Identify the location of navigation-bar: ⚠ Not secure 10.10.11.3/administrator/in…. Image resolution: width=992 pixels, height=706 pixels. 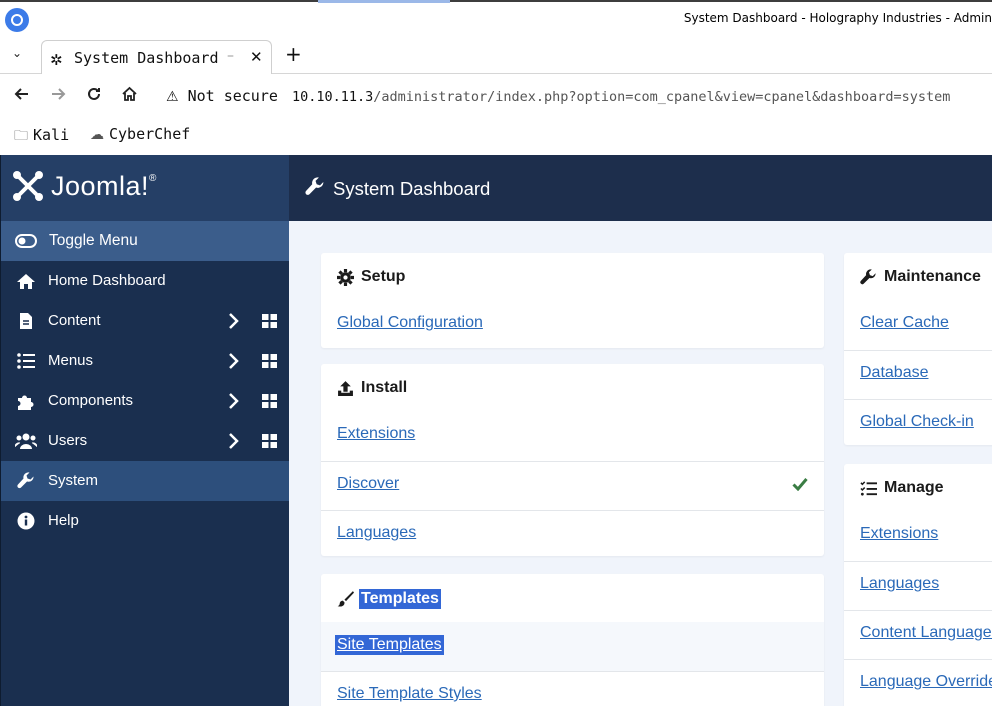
(496, 97).